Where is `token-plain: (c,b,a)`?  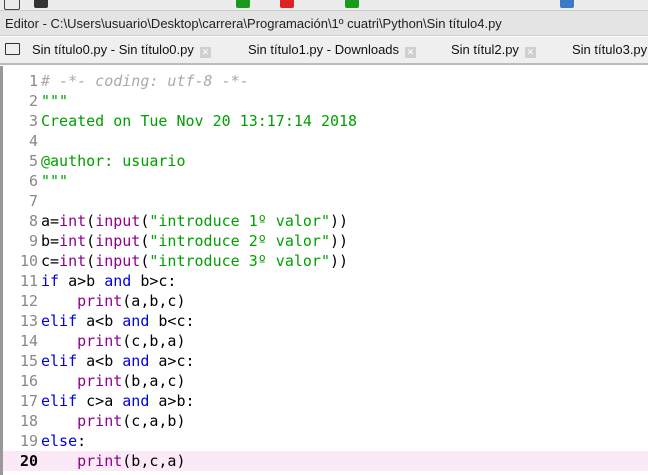 token-plain: (c,b,a) is located at coordinates (154, 341).